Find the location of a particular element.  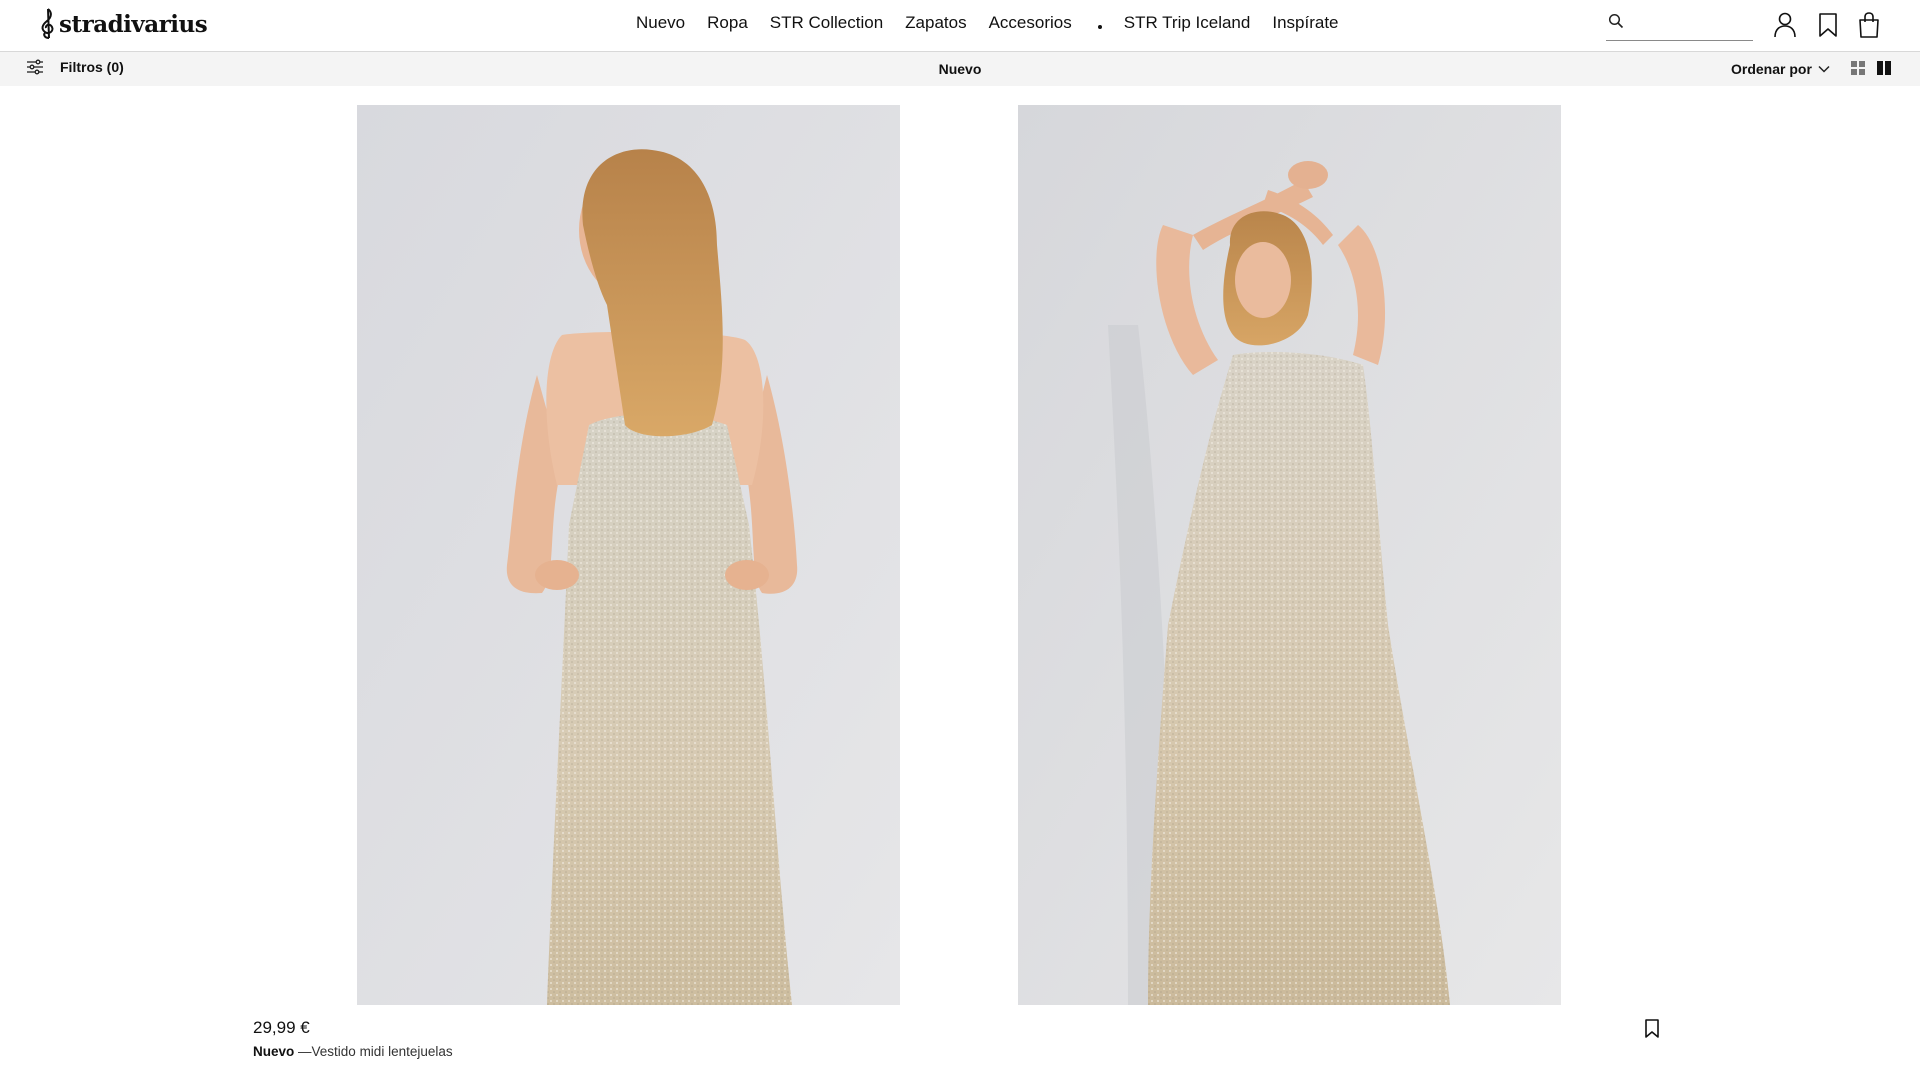

chevron-down-icon is located at coordinates (1824, 69).